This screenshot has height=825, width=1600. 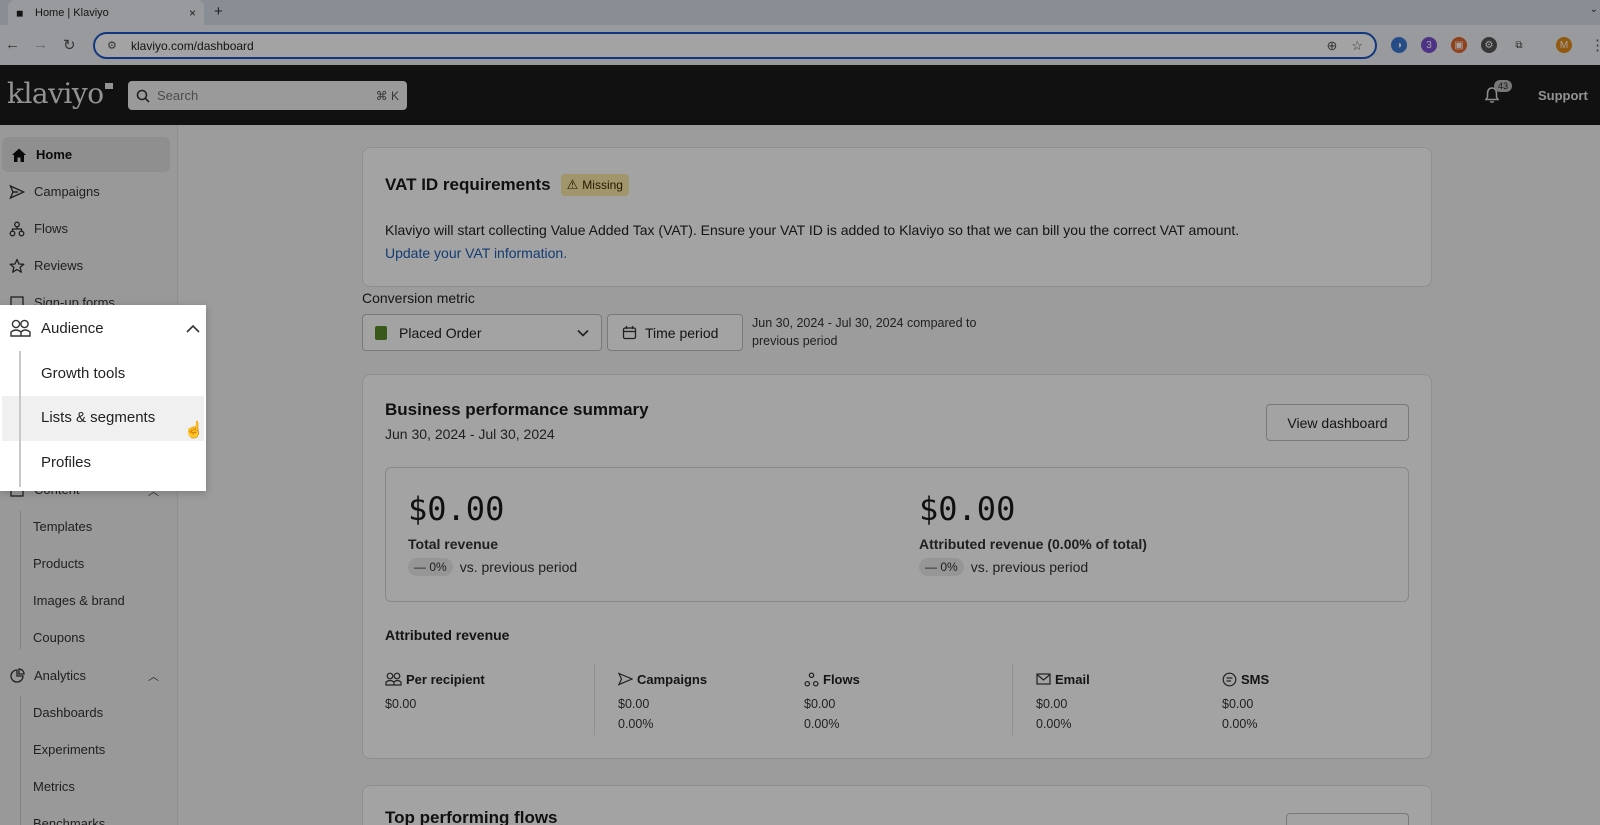 I want to click on metric-flows: Flows $0.00 0.00%, so click(x=899, y=701).